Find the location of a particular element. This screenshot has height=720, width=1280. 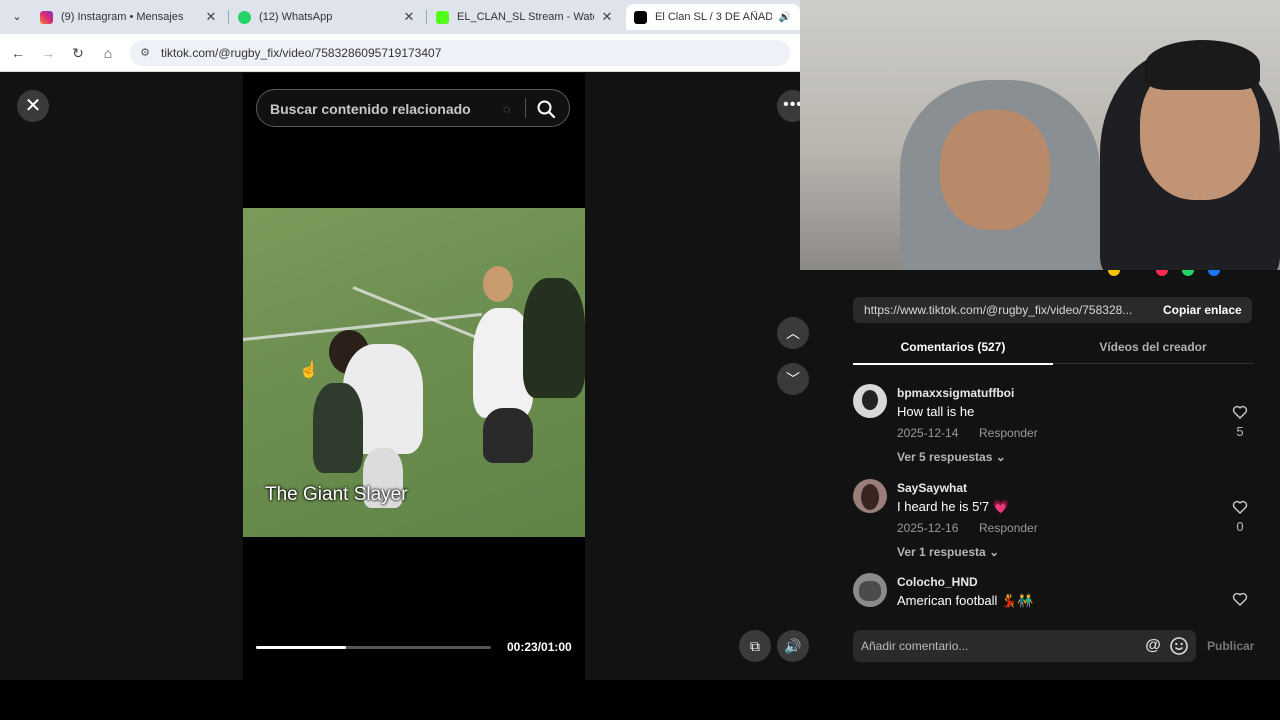

home-icon: ⌂ is located at coordinates (108, 53).